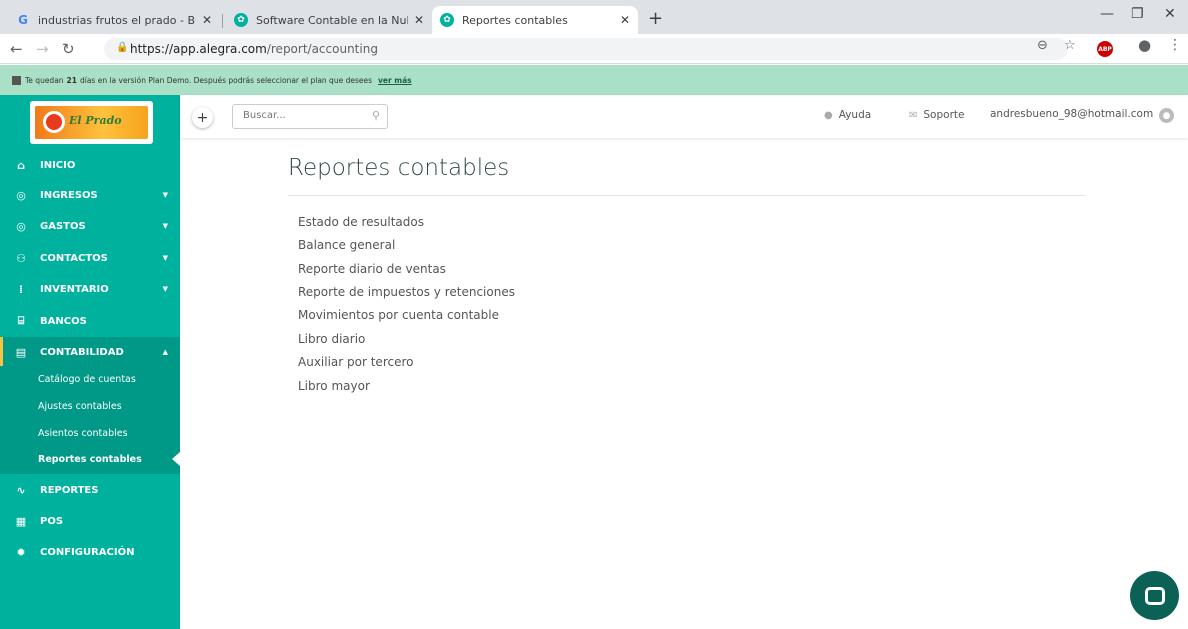  Describe the element at coordinates (16, 80) in the screenshot. I see `calendar-icon` at that location.